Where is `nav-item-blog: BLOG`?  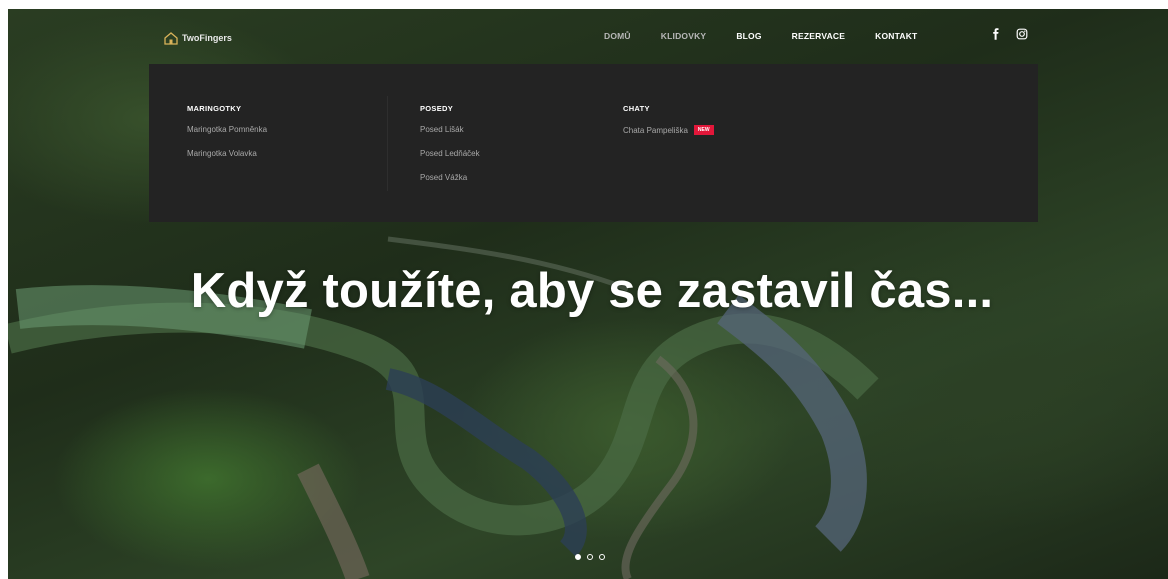
nav-item-blog: BLOG is located at coordinates (748, 36).